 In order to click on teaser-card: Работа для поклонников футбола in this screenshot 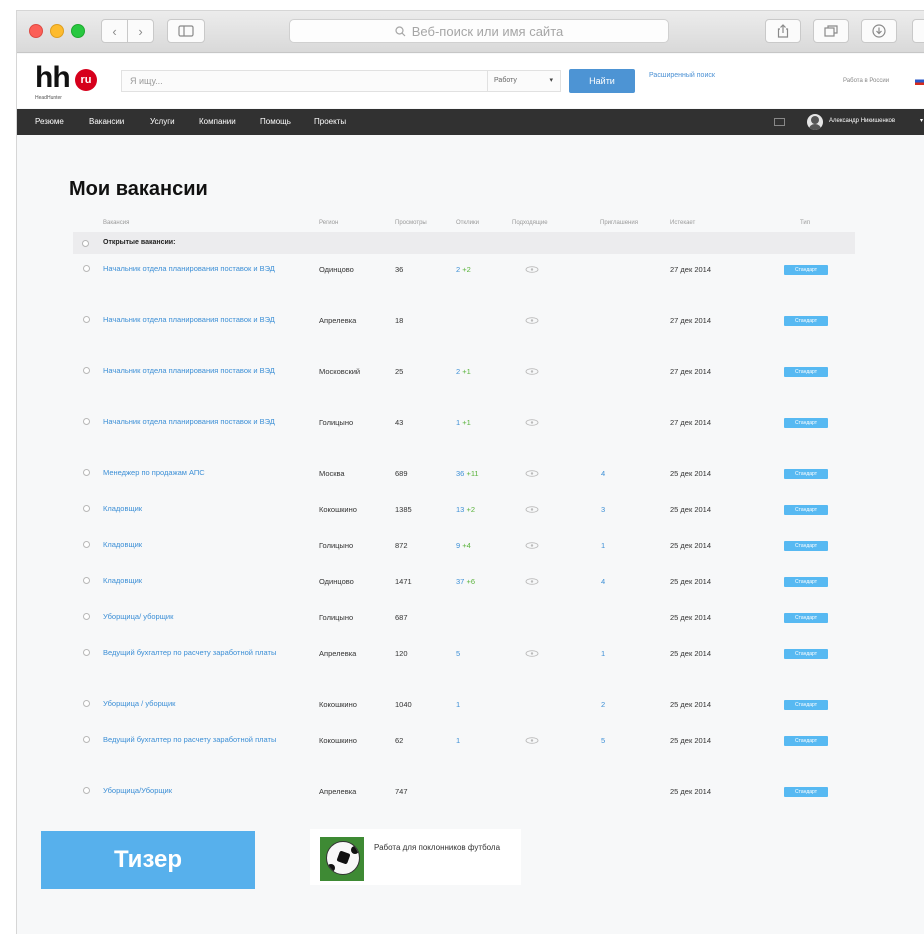, I will do `click(415, 857)`.